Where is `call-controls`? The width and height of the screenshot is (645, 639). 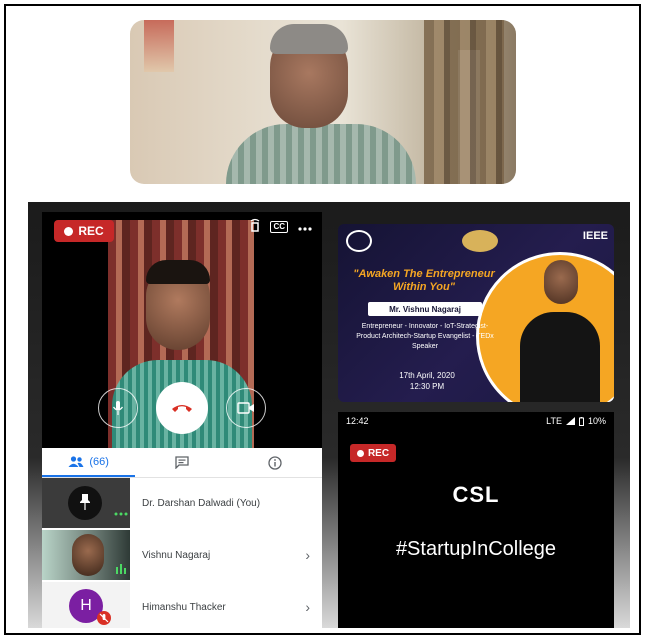 call-controls is located at coordinates (182, 408).